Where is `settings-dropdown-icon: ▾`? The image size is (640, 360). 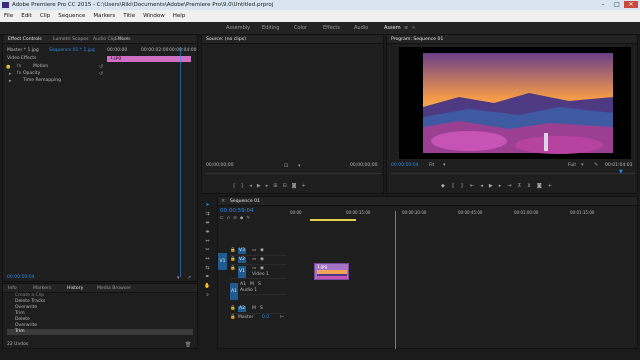
settings-dropdown-icon: ▾ is located at coordinates (299, 166).